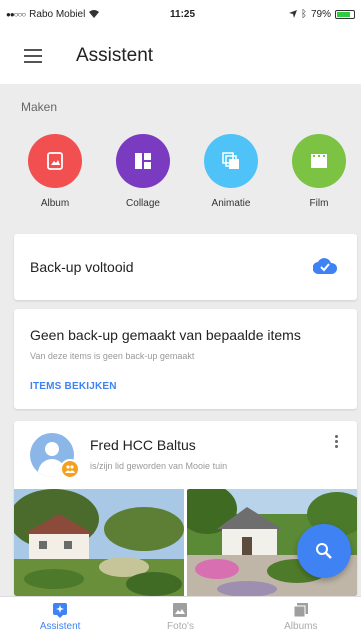 Image resolution: width=361 pixels, height=637 pixels. I want to click on wifi-icon, so click(94, 14).